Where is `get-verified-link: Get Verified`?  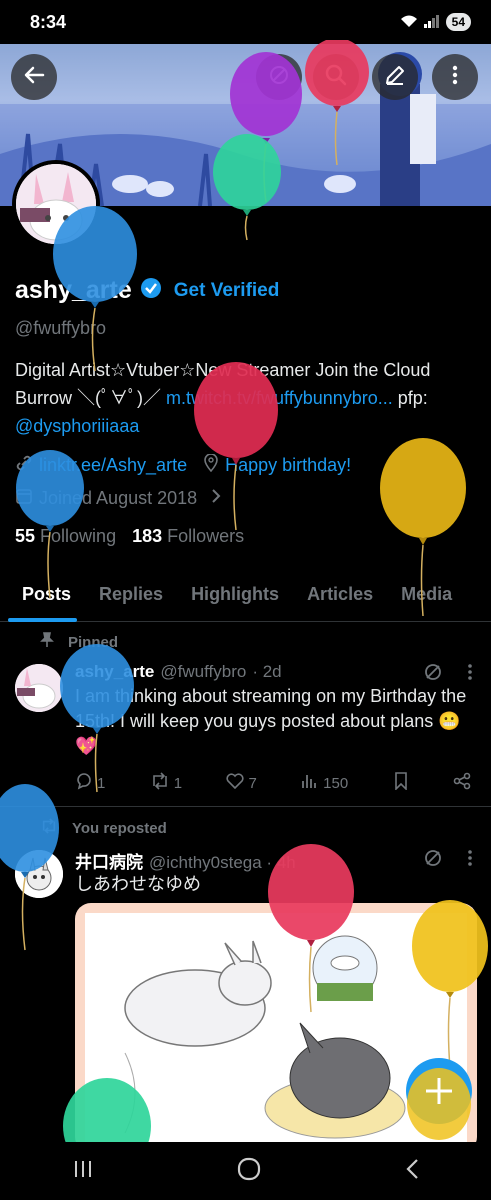
get-verified-link: Get Verified is located at coordinates (227, 291).